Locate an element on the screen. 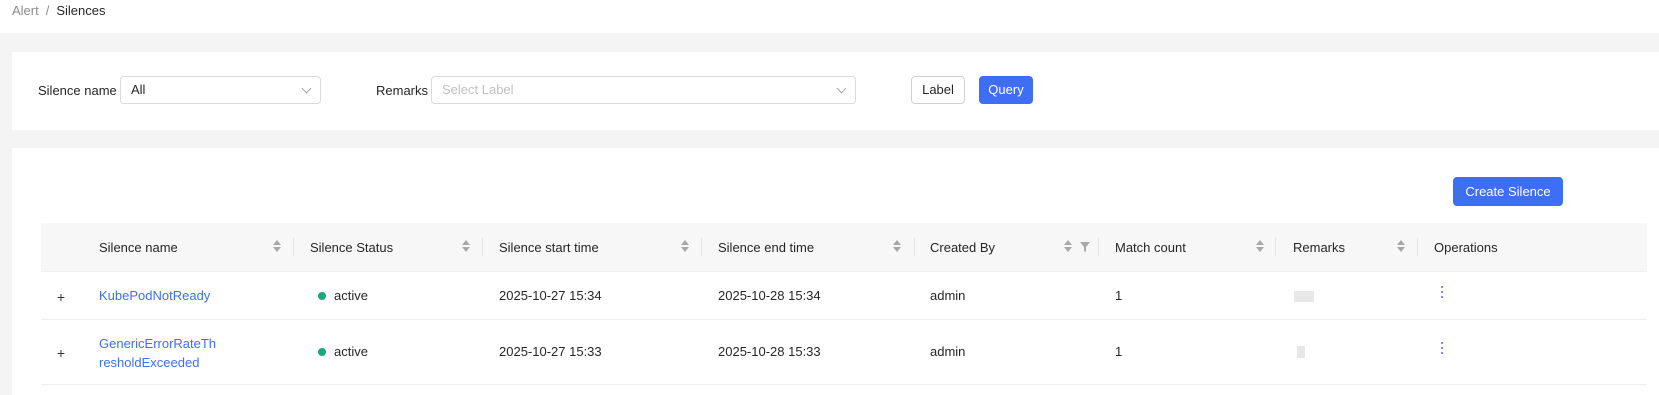 This screenshot has height=395, width=1659. end-time: 2025-10-28 15:34 is located at coordinates (769, 295).